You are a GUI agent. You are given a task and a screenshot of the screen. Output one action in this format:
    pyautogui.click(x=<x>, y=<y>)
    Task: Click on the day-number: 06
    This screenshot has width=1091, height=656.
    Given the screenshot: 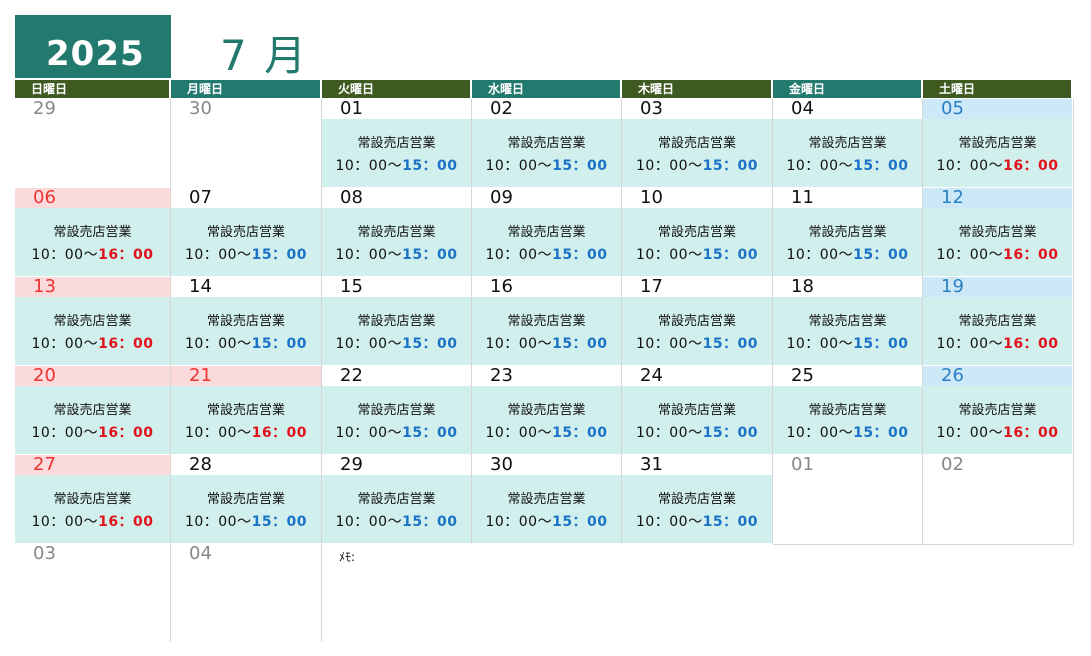 What is the action you would take?
    pyautogui.click(x=92, y=198)
    